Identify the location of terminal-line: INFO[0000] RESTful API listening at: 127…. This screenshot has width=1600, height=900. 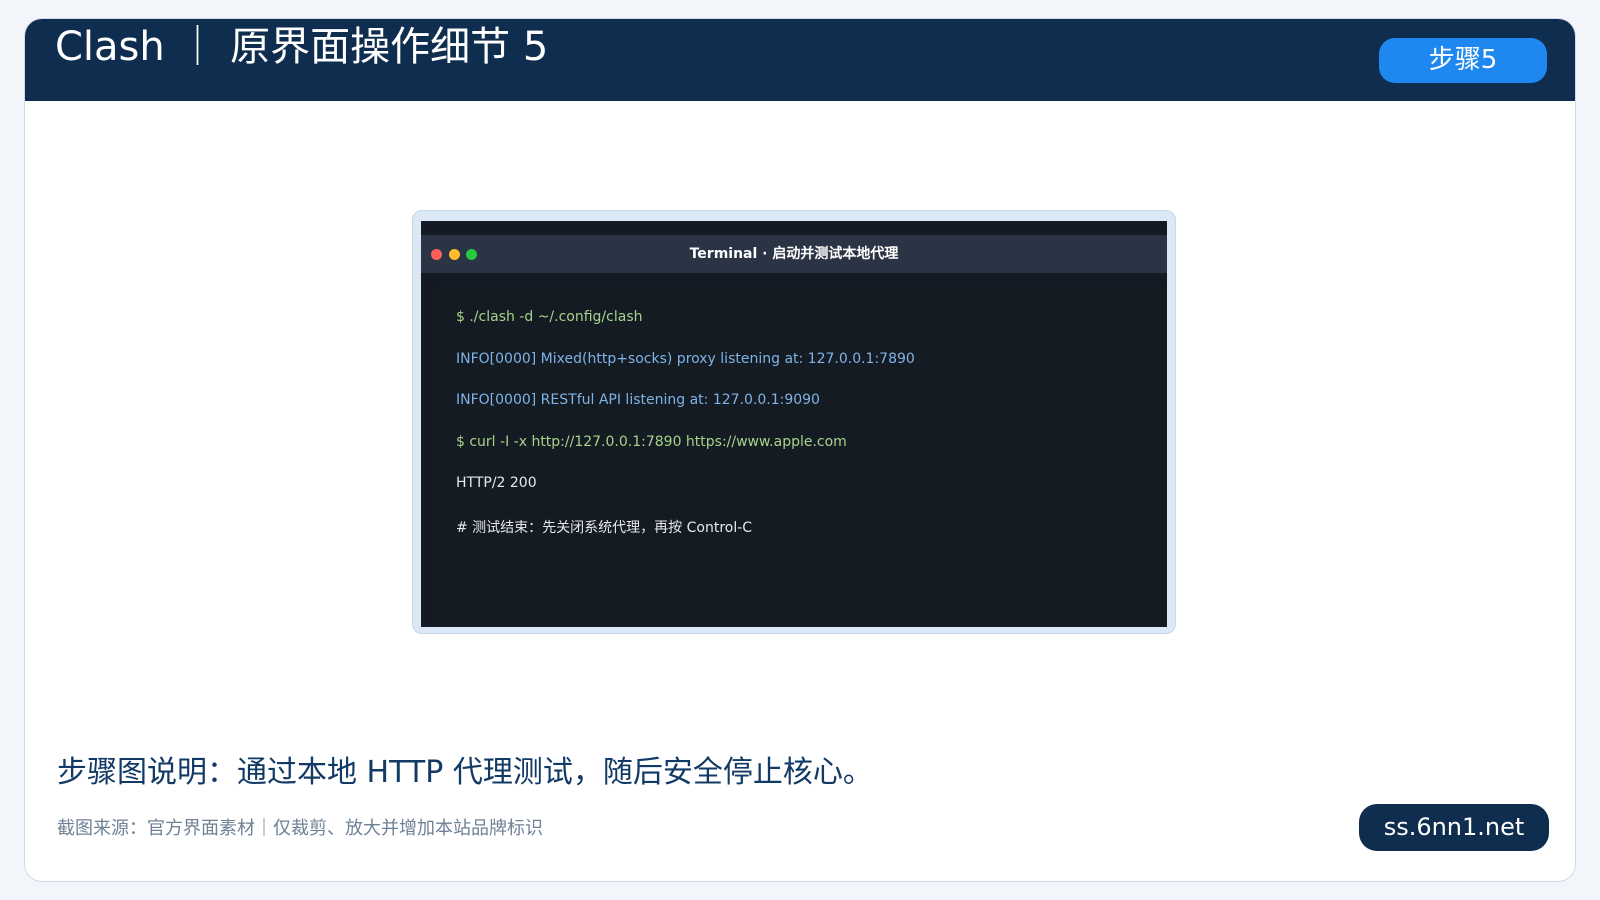
(638, 400).